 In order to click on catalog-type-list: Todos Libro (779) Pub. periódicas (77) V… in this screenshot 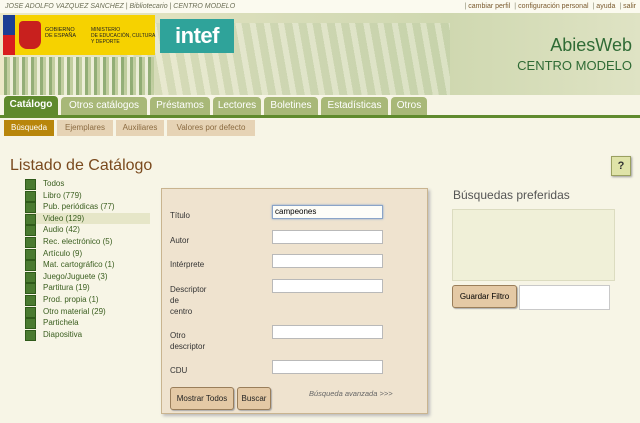, I will do `click(87, 259)`.